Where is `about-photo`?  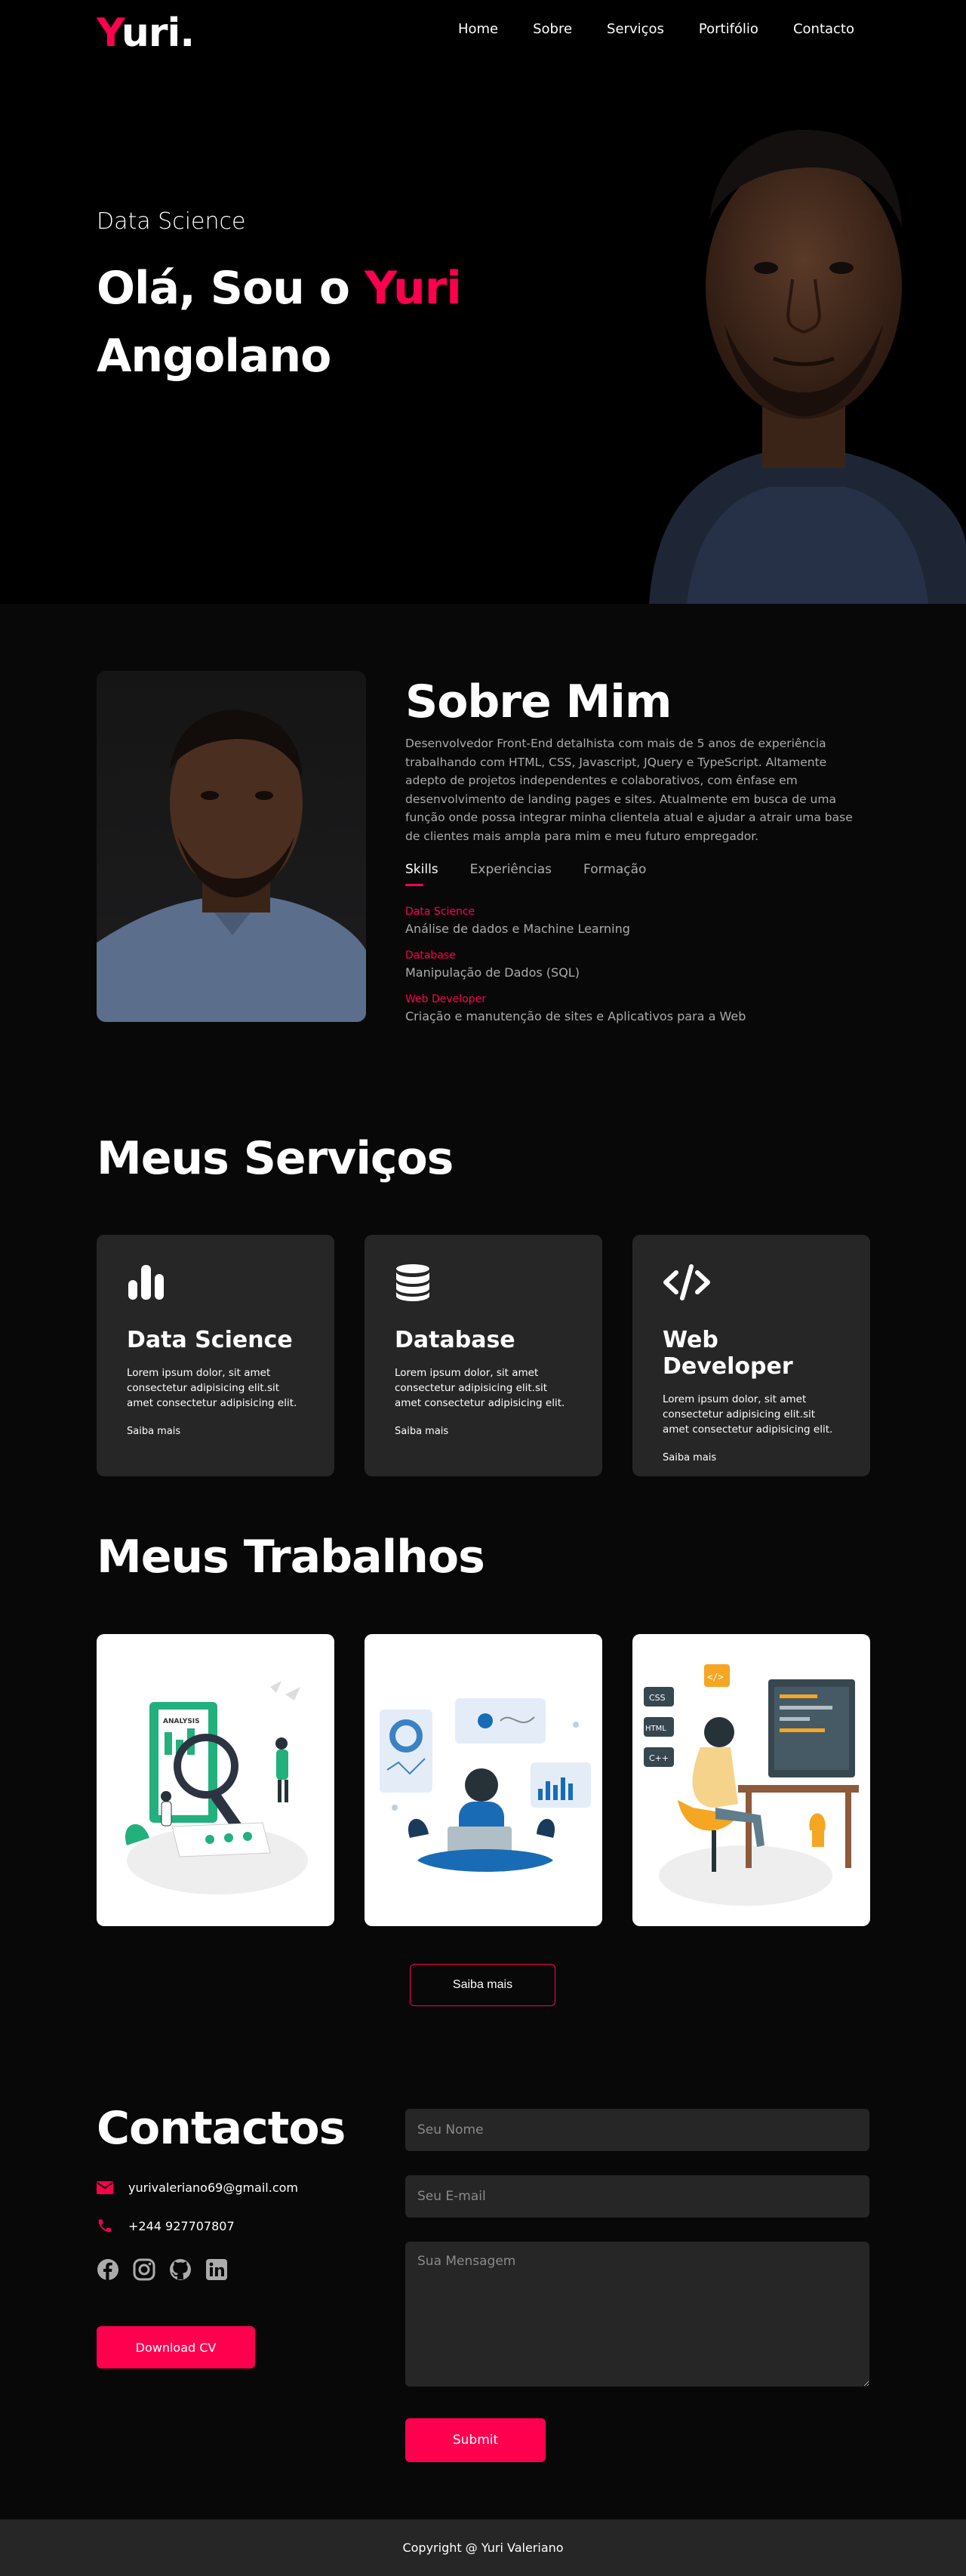
about-photo is located at coordinates (231, 846).